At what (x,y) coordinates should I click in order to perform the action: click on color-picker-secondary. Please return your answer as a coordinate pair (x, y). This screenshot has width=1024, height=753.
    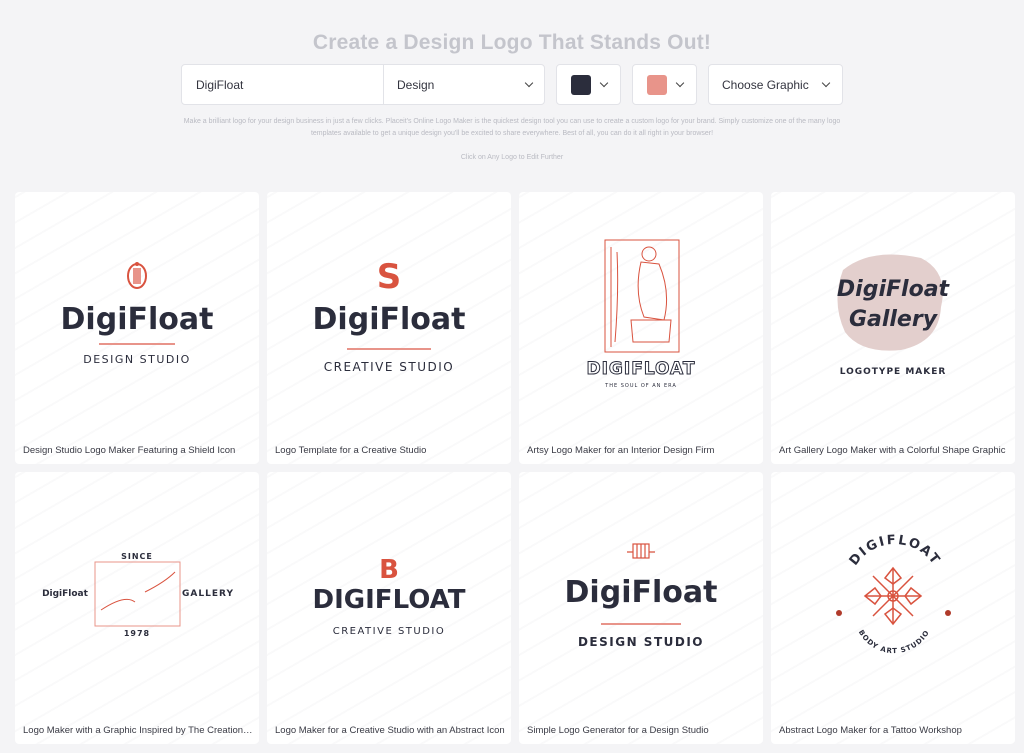
    Looking at the image, I should click on (664, 84).